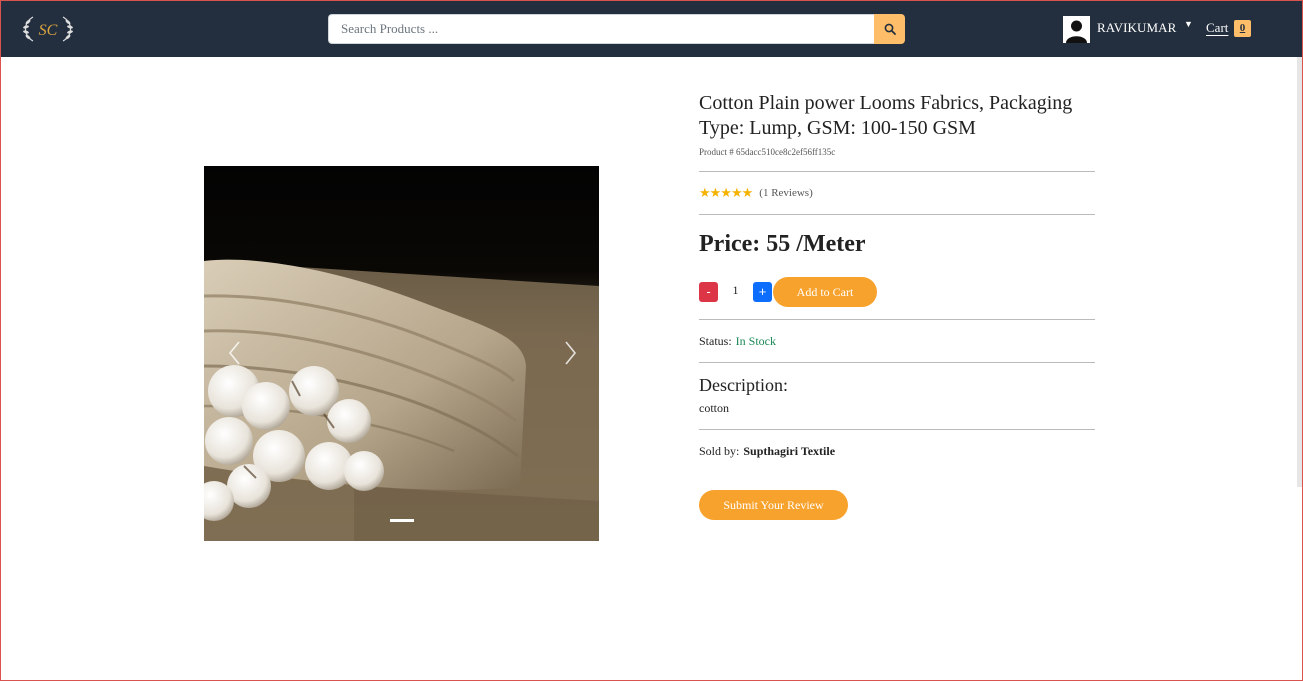 The image size is (1303, 681). Describe the element at coordinates (773, 505) in the screenshot. I see `submit-review-button: Submit Your Review` at that location.